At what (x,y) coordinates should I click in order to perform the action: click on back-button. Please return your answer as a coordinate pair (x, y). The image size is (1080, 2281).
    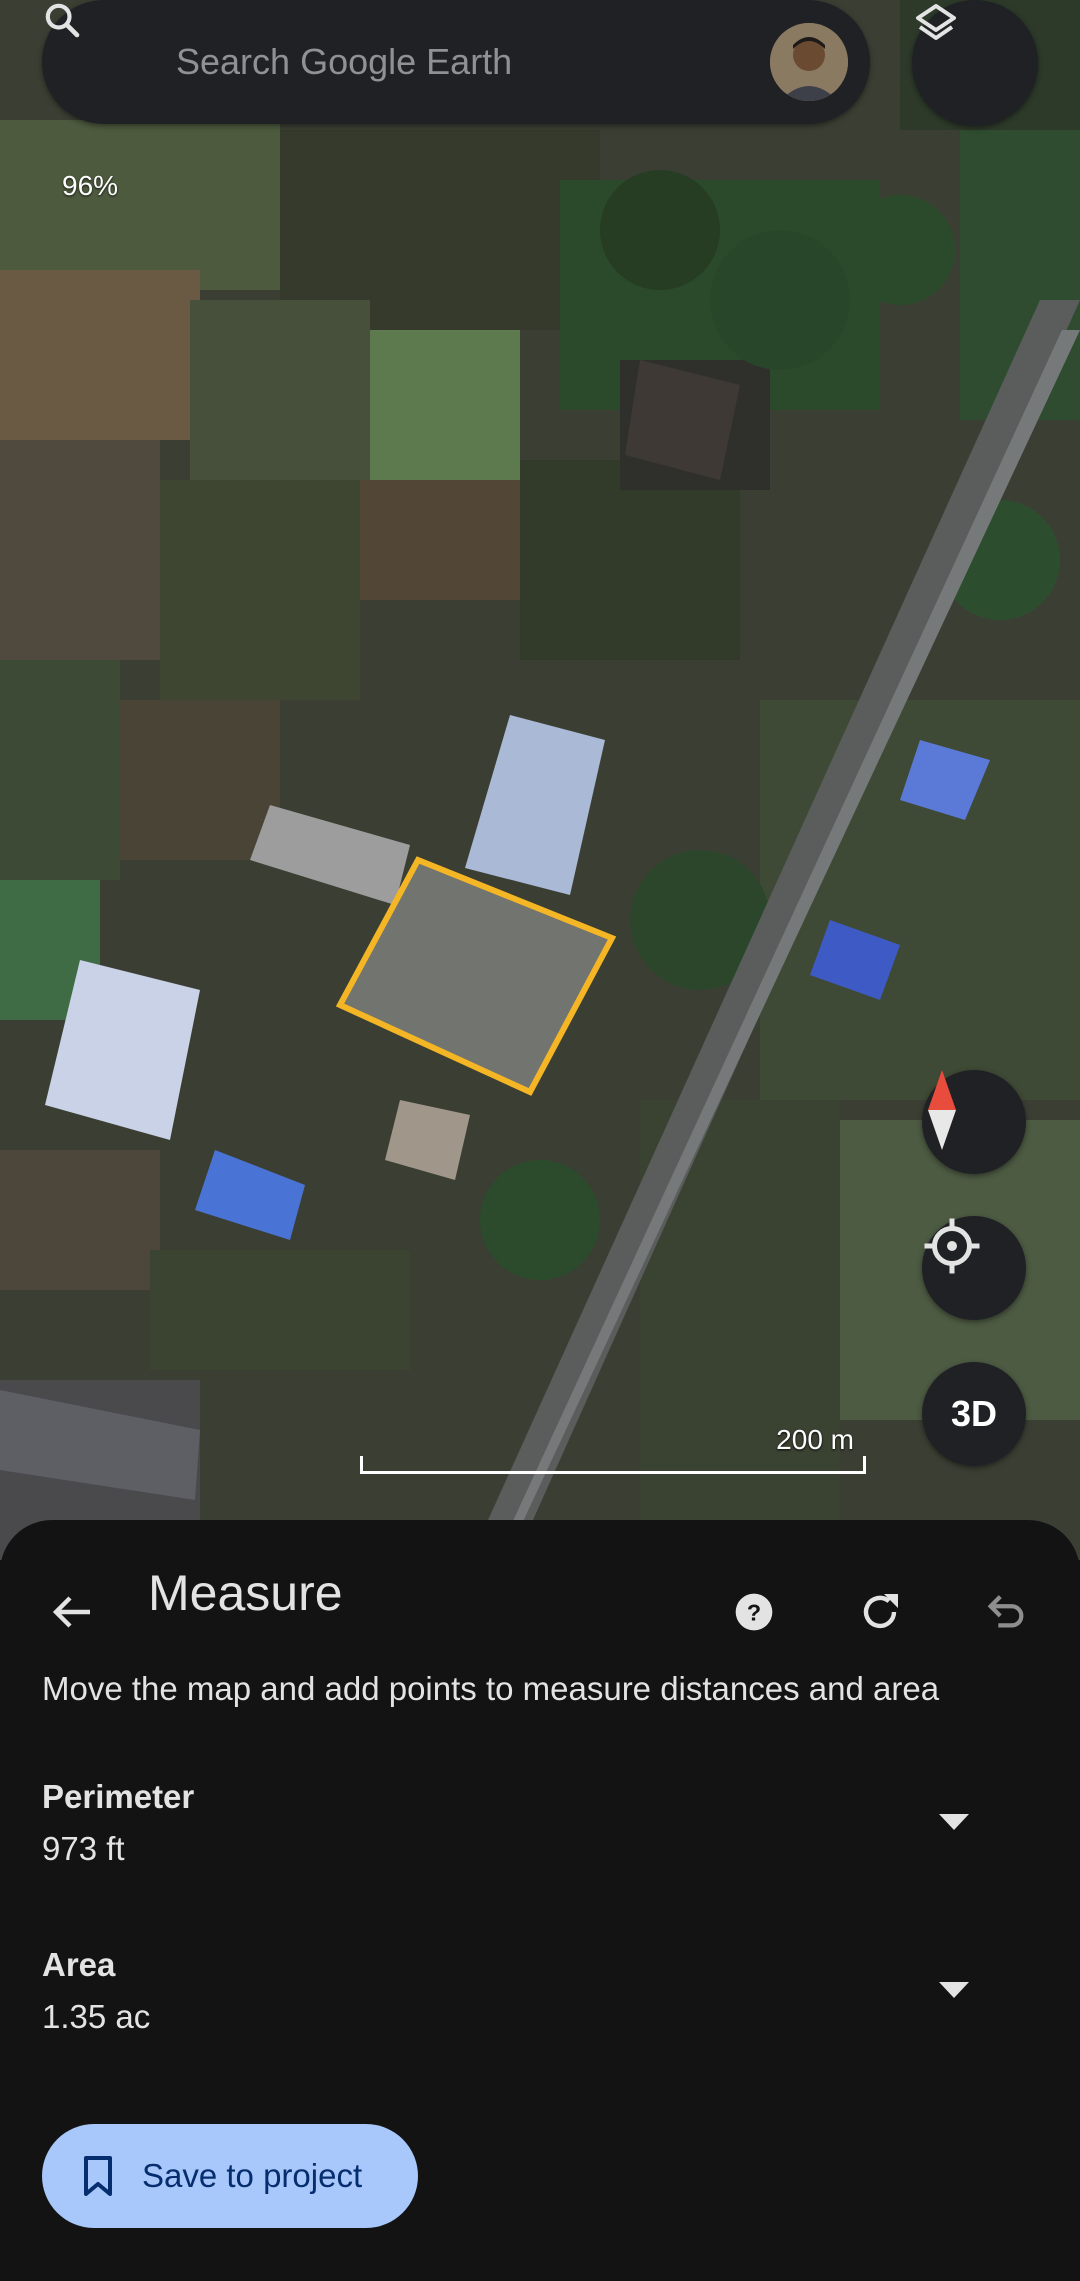
    Looking at the image, I should click on (72, 1614).